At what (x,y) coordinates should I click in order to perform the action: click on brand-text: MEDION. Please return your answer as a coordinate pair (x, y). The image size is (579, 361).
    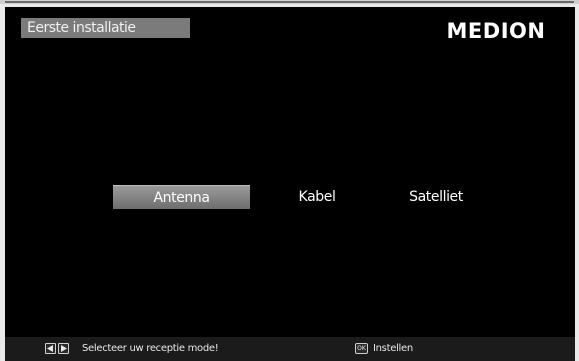
    Looking at the image, I should click on (496, 30).